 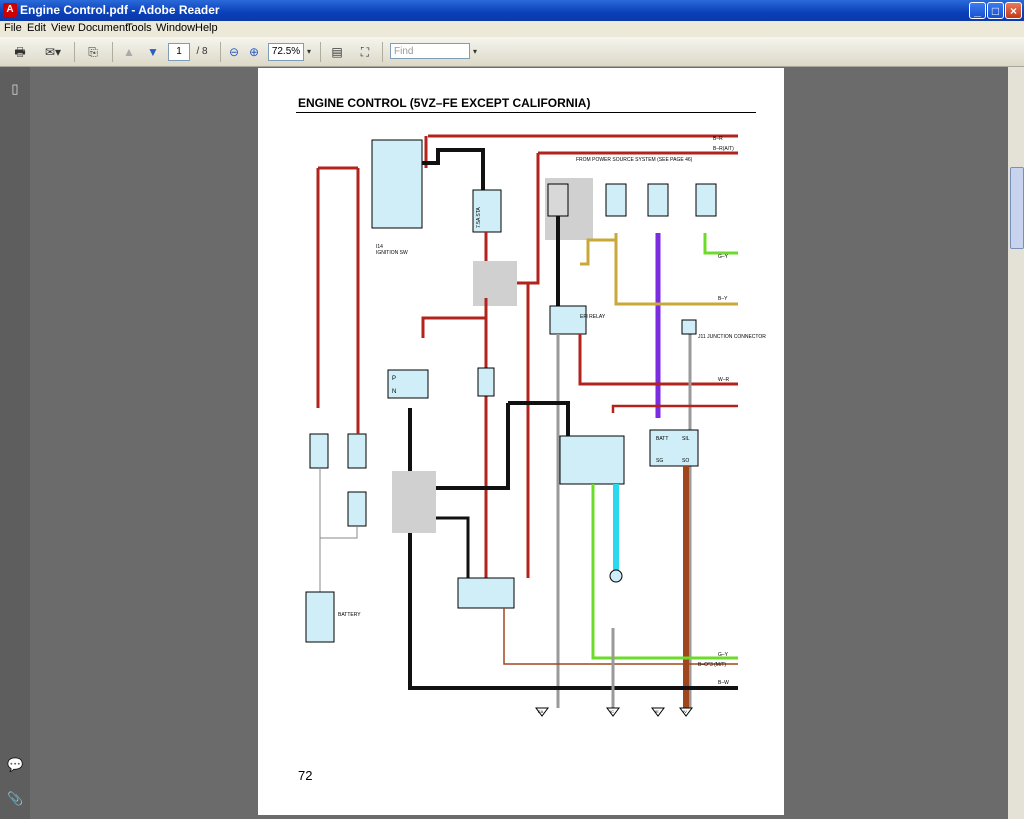 What do you see at coordinates (732, 337) in the screenshot?
I see `svg-text: J11 JUNCTION CONNECTOR` at bounding box center [732, 337].